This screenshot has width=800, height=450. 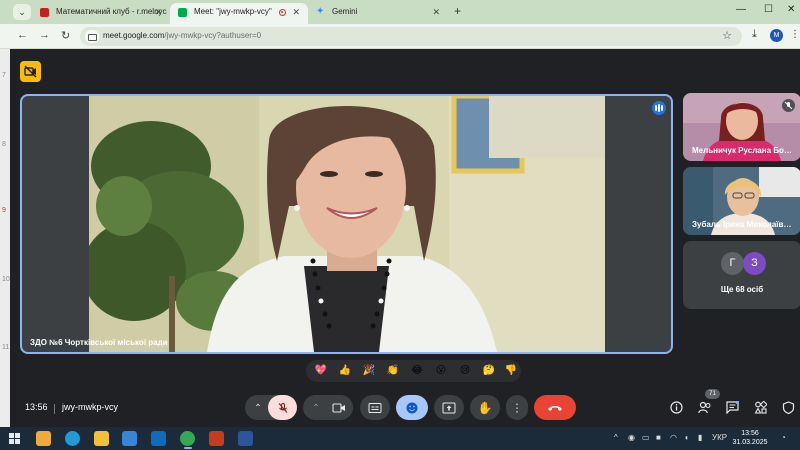 What do you see at coordinates (44, 35) in the screenshot?
I see `forward-button: →` at bounding box center [44, 35].